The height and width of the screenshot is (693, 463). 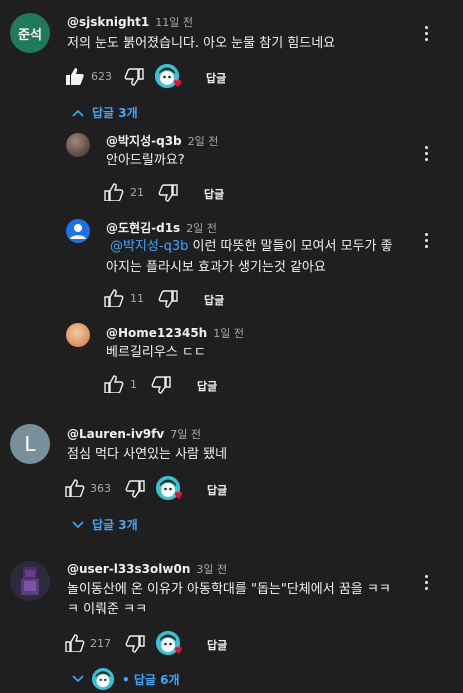 What do you see at coordinates (290, 246) in the screenshot?
I see `comment-text-line: 이런 따뜻한 말들이 모여서 모두가 좋` at bounding box center [290, 246].